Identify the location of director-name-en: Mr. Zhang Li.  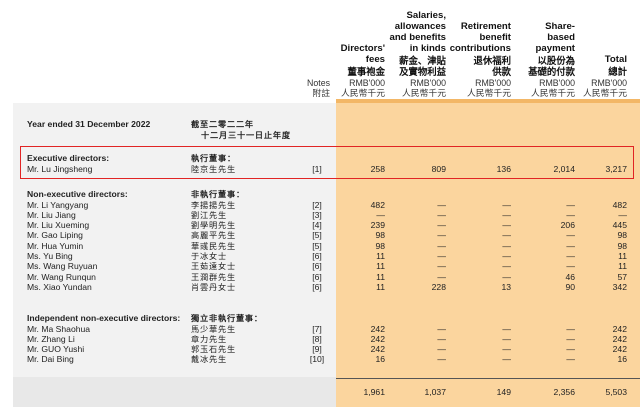
(51, 338).